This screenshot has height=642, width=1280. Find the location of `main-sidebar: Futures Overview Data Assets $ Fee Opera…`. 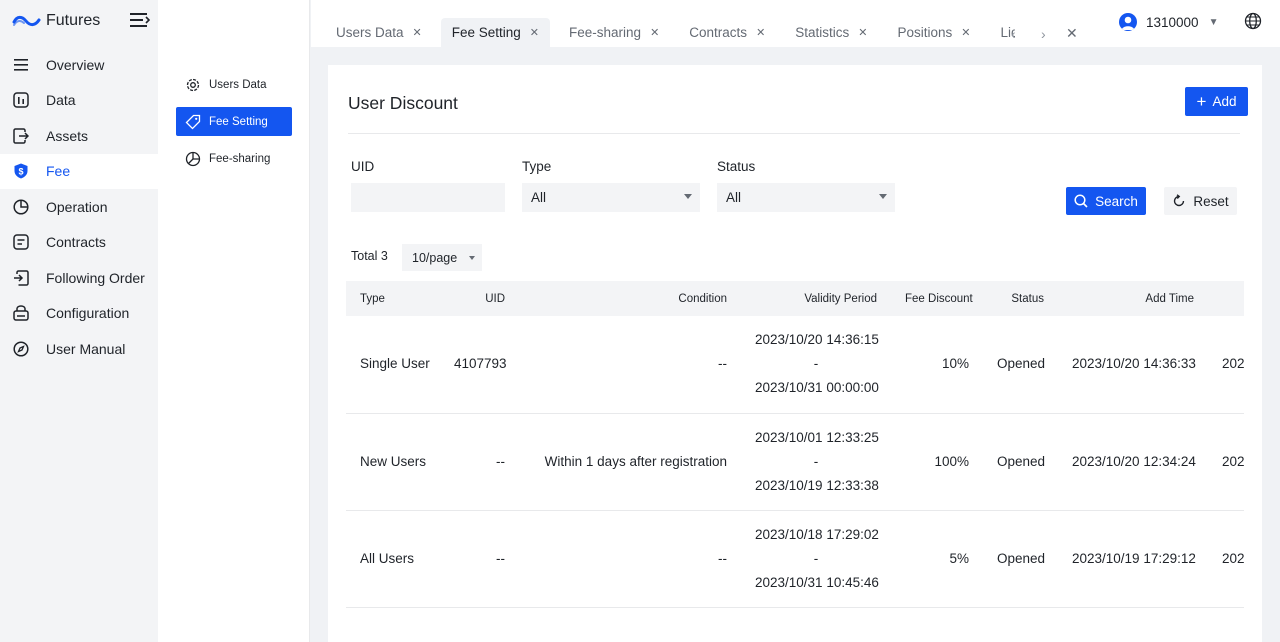

main-sidebar: Futures Overview Data Assets $ Fee Opera… is located at coordinates (79, 321).